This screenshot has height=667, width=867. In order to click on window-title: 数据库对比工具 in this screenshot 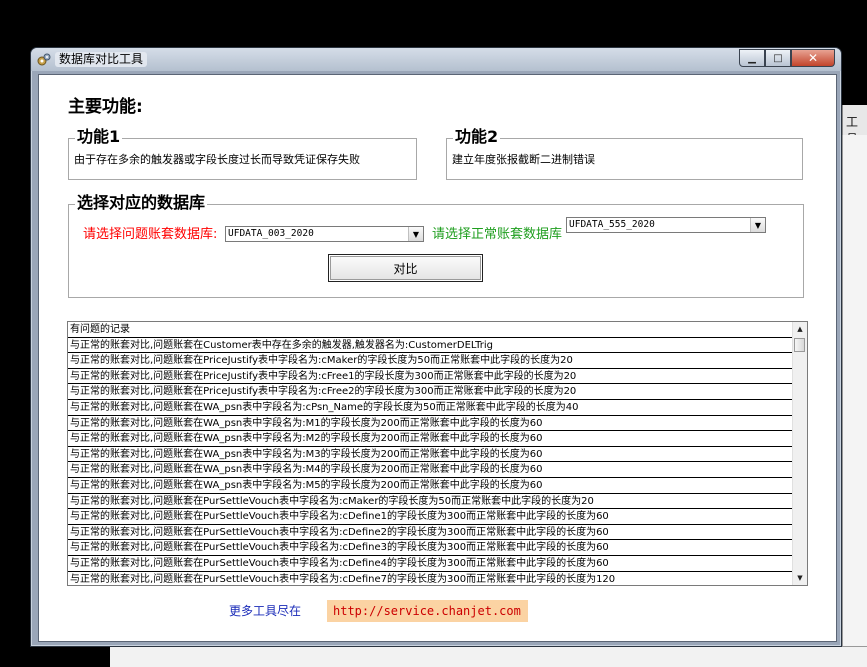, I will do `click(101, 59)`.